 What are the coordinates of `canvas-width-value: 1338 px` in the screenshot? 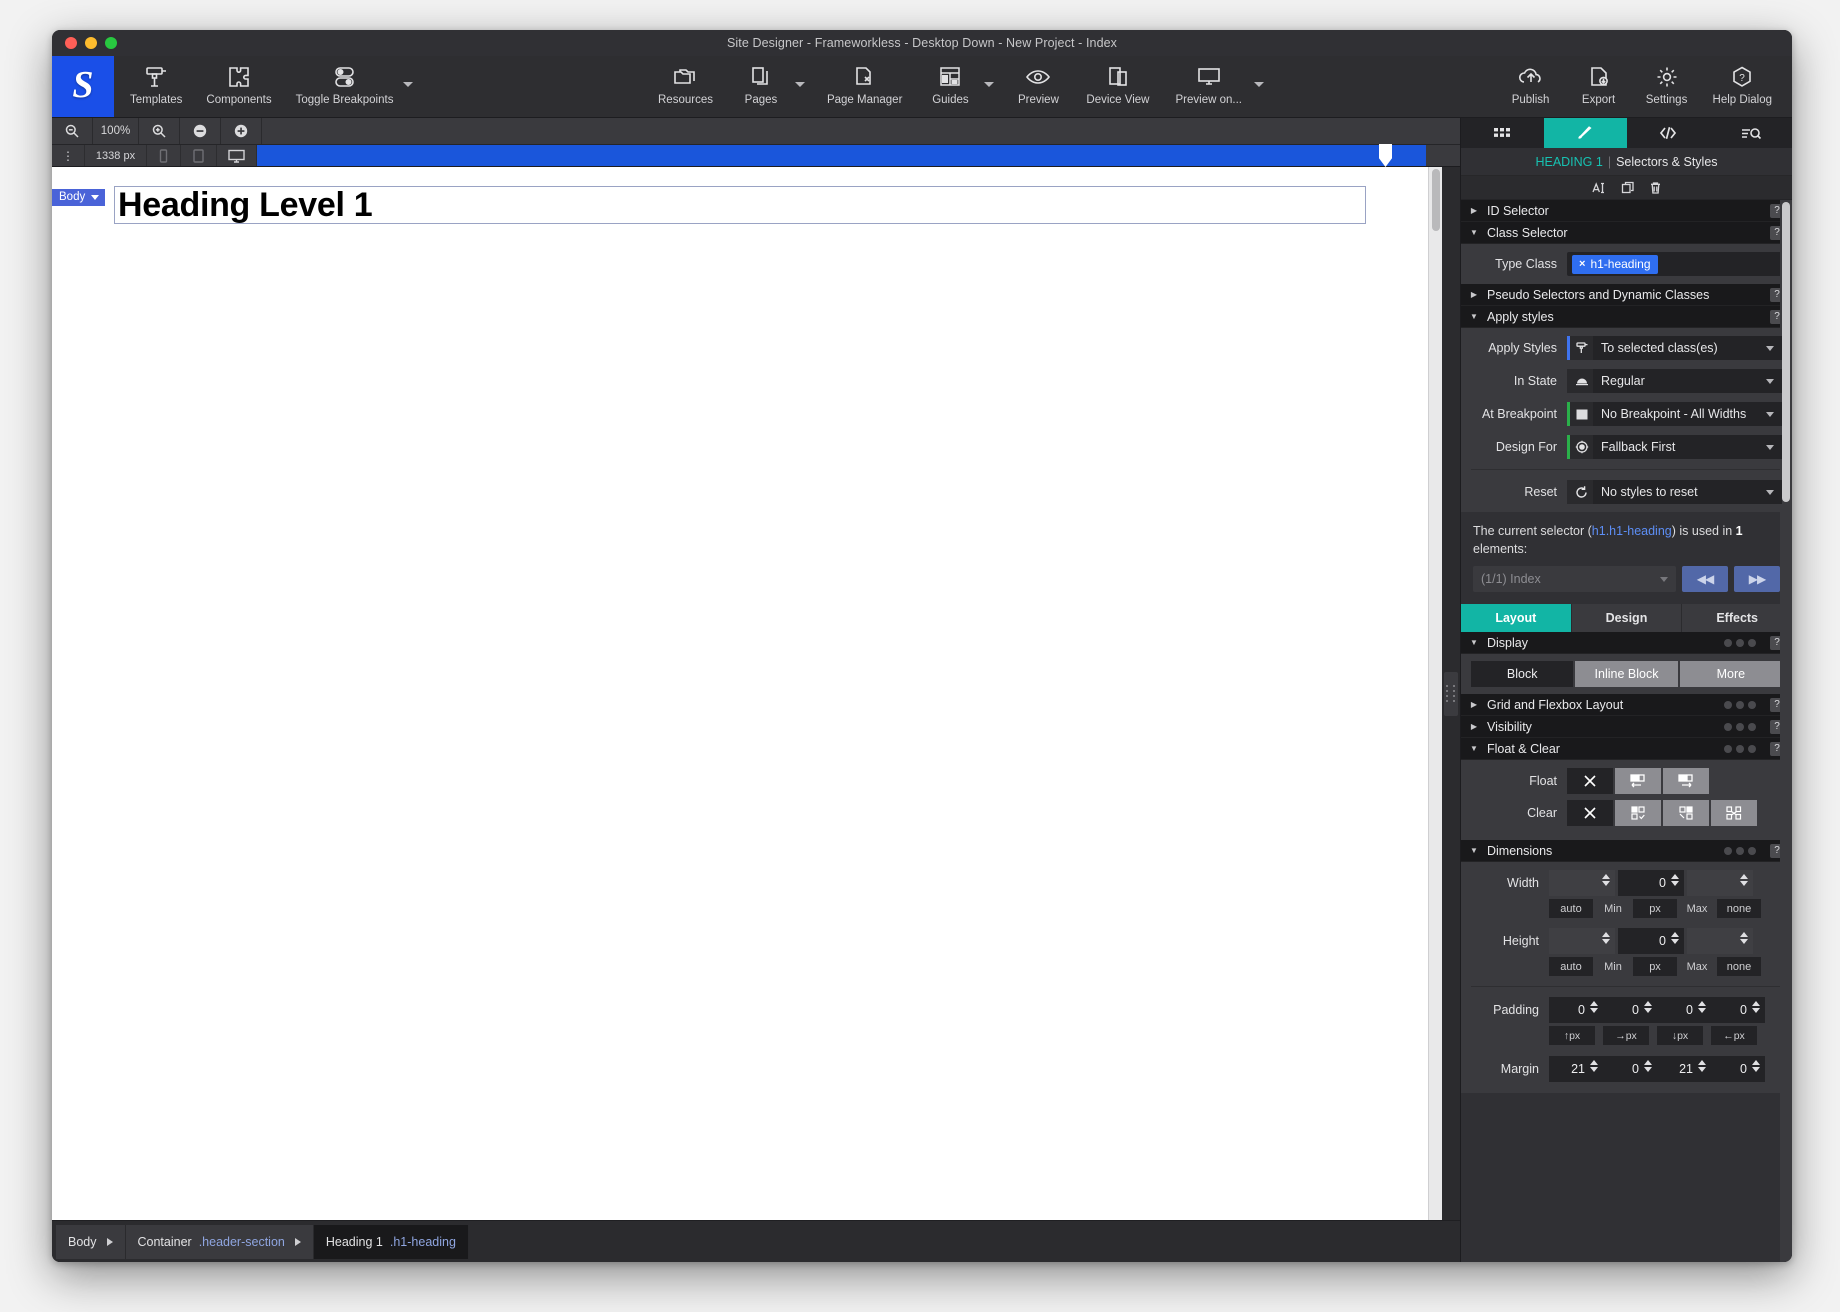 It's located at (116, 155).